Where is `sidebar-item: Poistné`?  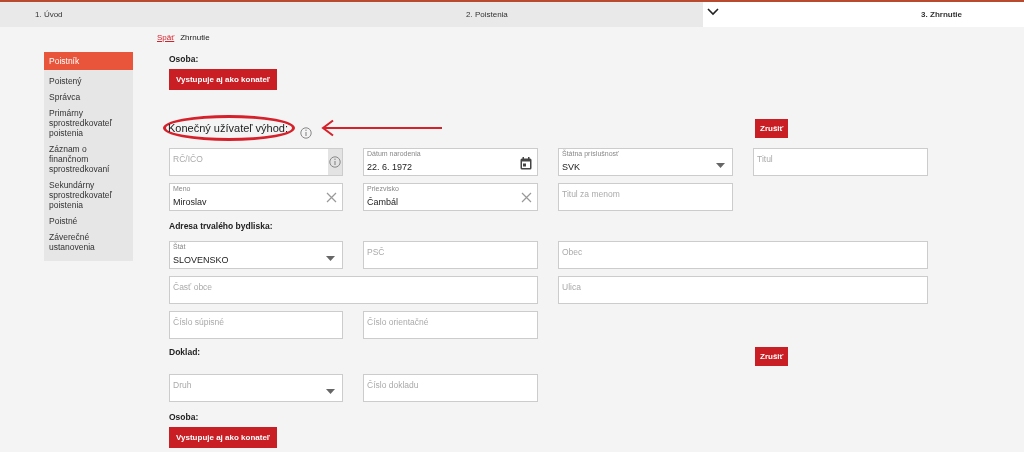
sidebar-item: Poistné is located at coordinates (88, 221).